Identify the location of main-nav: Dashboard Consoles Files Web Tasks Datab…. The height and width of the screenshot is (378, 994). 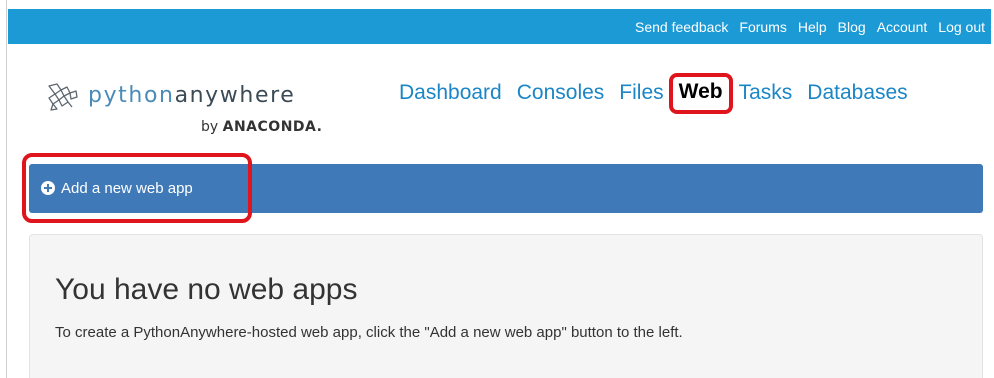
(653, 93).